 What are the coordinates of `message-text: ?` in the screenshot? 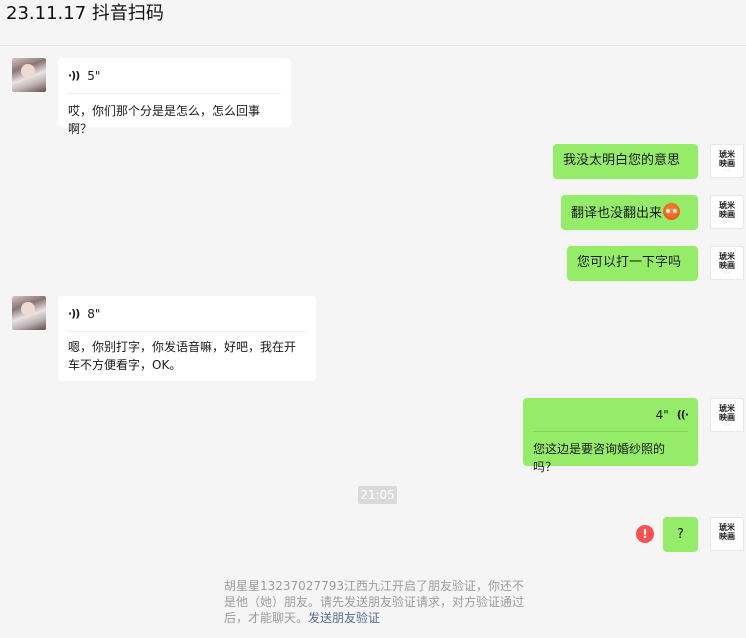 It's located at (680, 534).